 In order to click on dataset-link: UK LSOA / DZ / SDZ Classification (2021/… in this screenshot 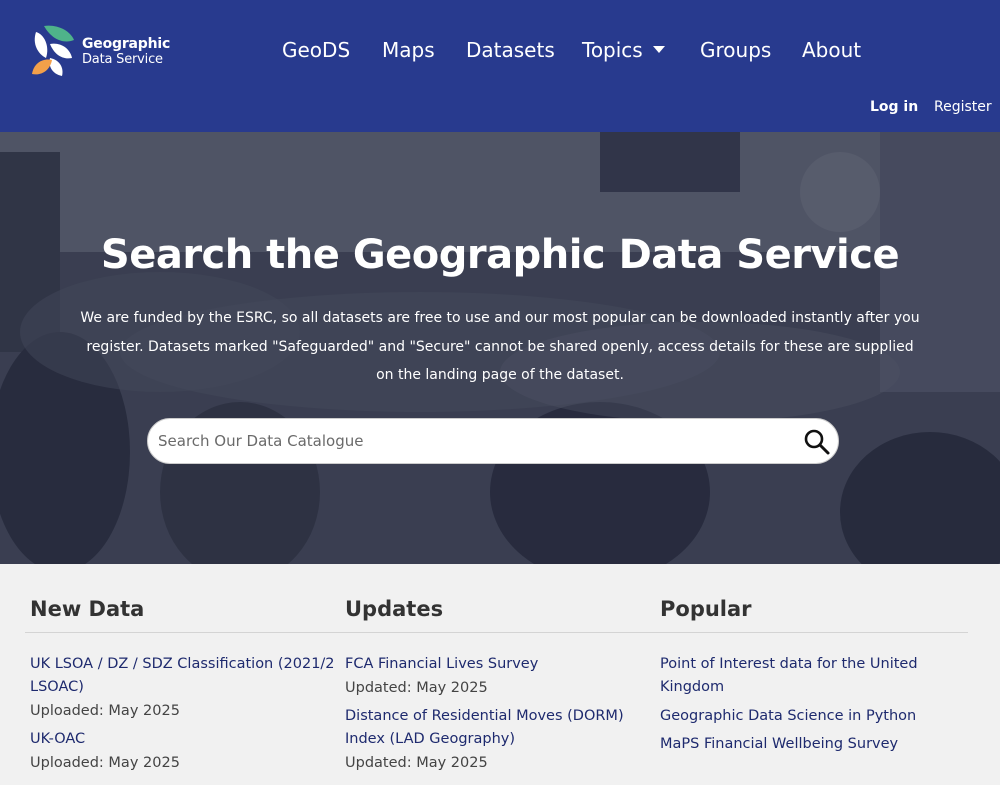, I will do `click(182, 676)`.